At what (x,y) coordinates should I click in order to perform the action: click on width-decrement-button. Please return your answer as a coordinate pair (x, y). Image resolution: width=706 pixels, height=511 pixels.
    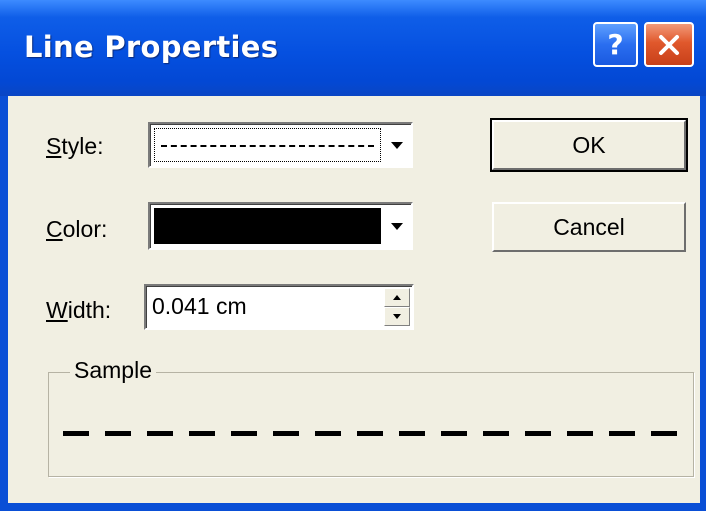
    Looking at the image, I should click on (397, 316).